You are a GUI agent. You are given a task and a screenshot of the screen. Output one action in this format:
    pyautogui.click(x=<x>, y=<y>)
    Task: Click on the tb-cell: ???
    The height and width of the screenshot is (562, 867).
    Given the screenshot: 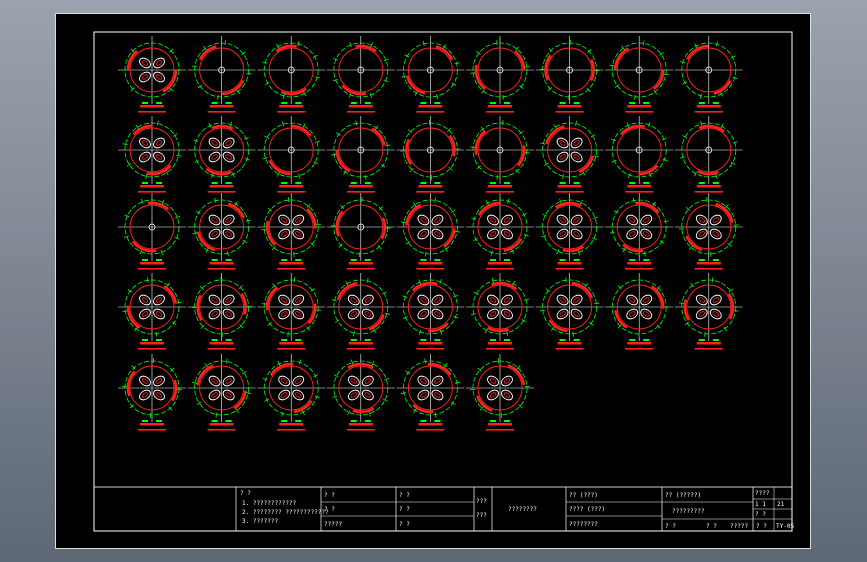 What is the action you would take?
    pyautogui.click(x=481, y=515)
    